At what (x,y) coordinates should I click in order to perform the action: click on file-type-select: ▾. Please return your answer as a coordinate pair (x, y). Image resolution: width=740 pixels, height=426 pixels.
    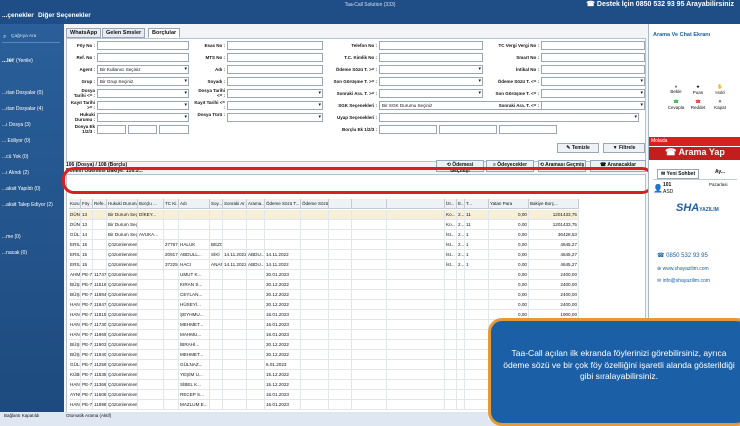
    Looking at the image, I should click on (275, 117).